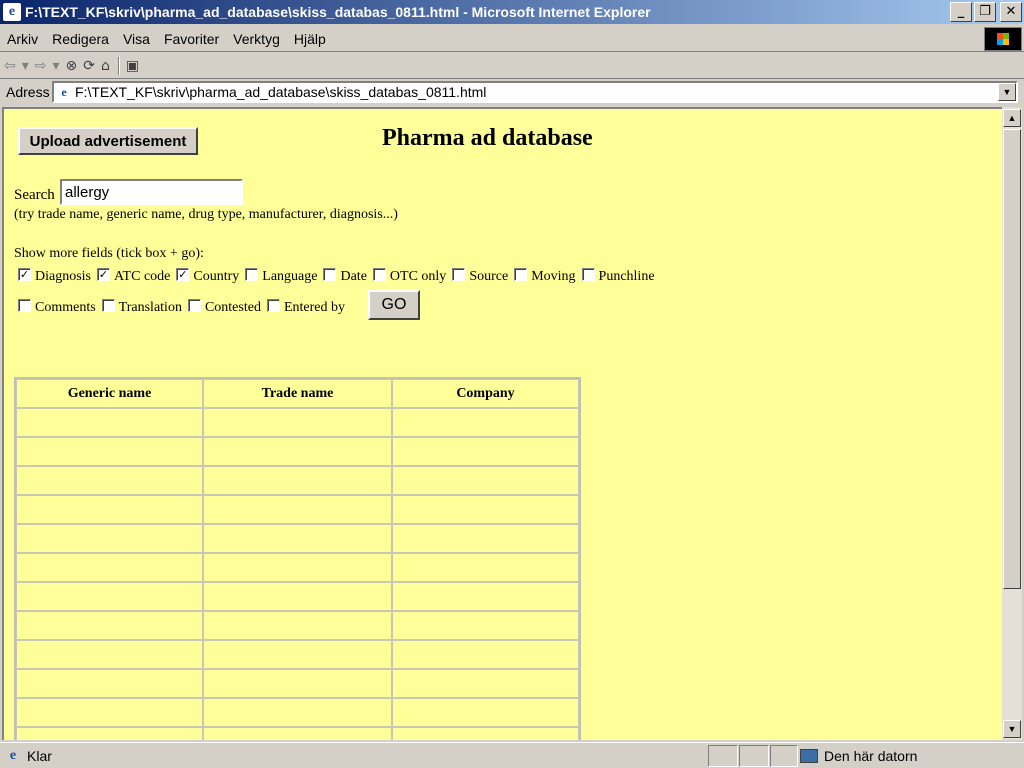  What do you see at coordinates (118, 65) in the screenshot?
I see `toolbar-separator` at bounding box center [118, 65].